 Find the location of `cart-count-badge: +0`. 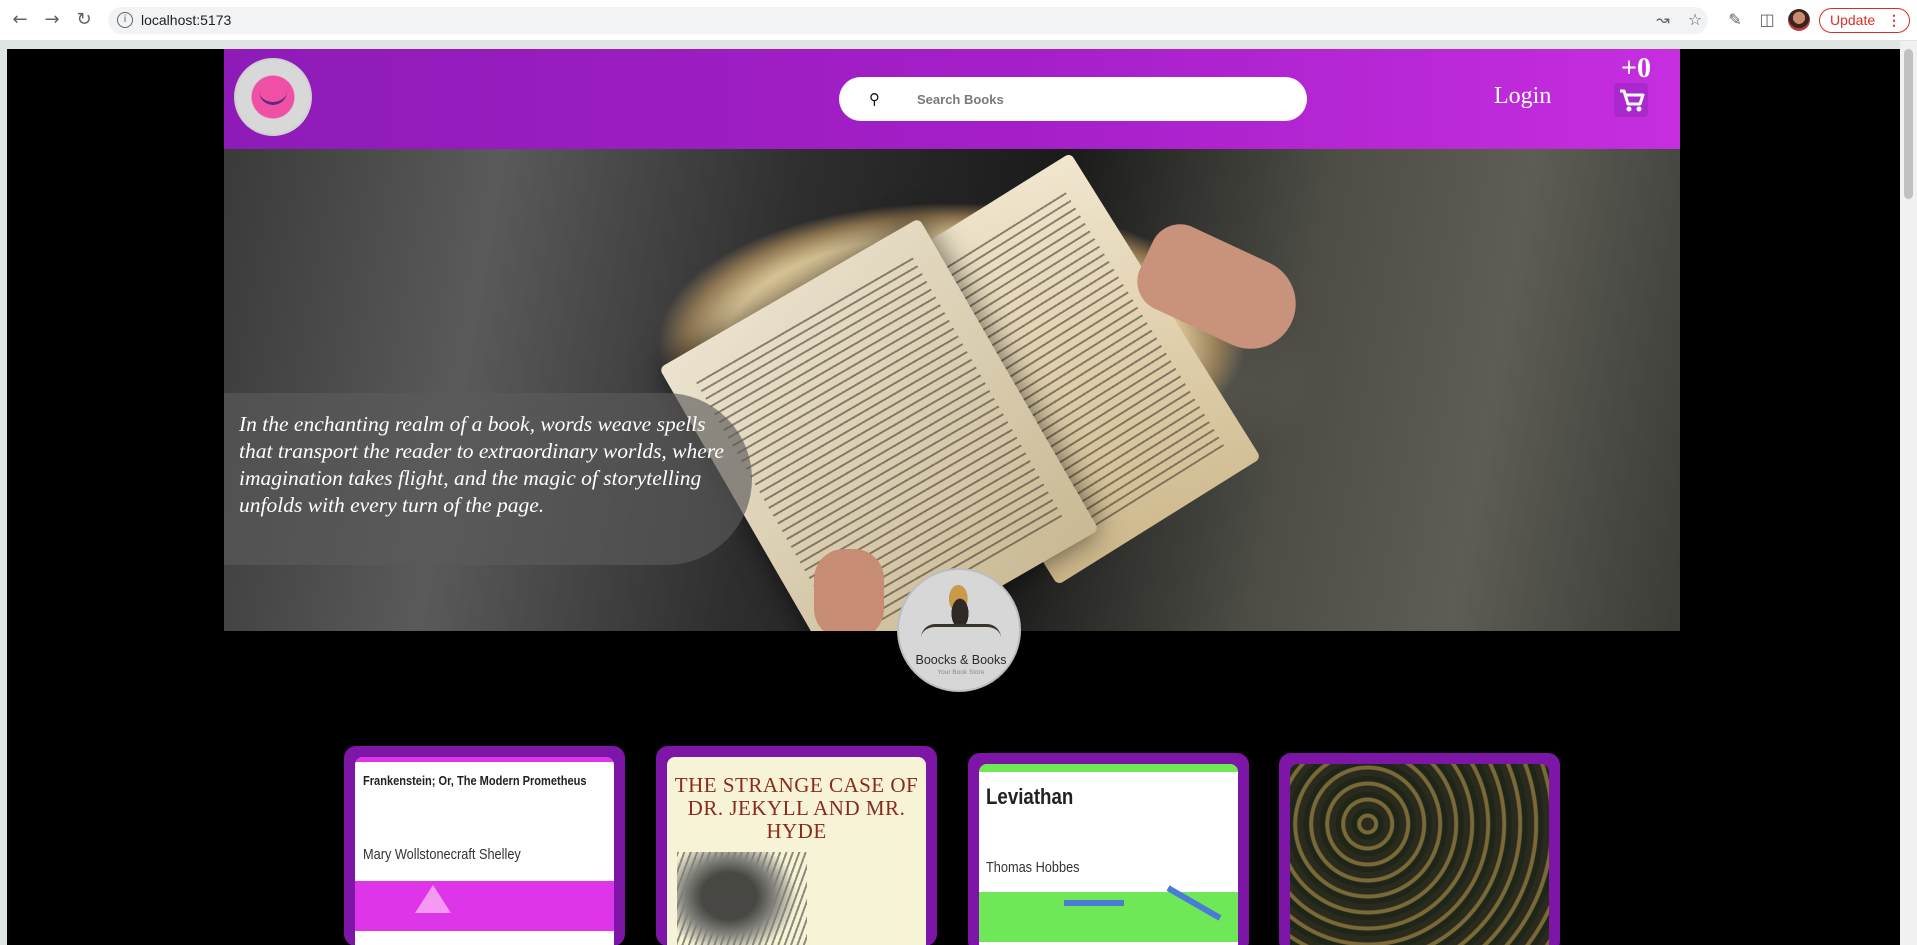

cart-count-badge: +0 is located at coordinates (1636, 68).